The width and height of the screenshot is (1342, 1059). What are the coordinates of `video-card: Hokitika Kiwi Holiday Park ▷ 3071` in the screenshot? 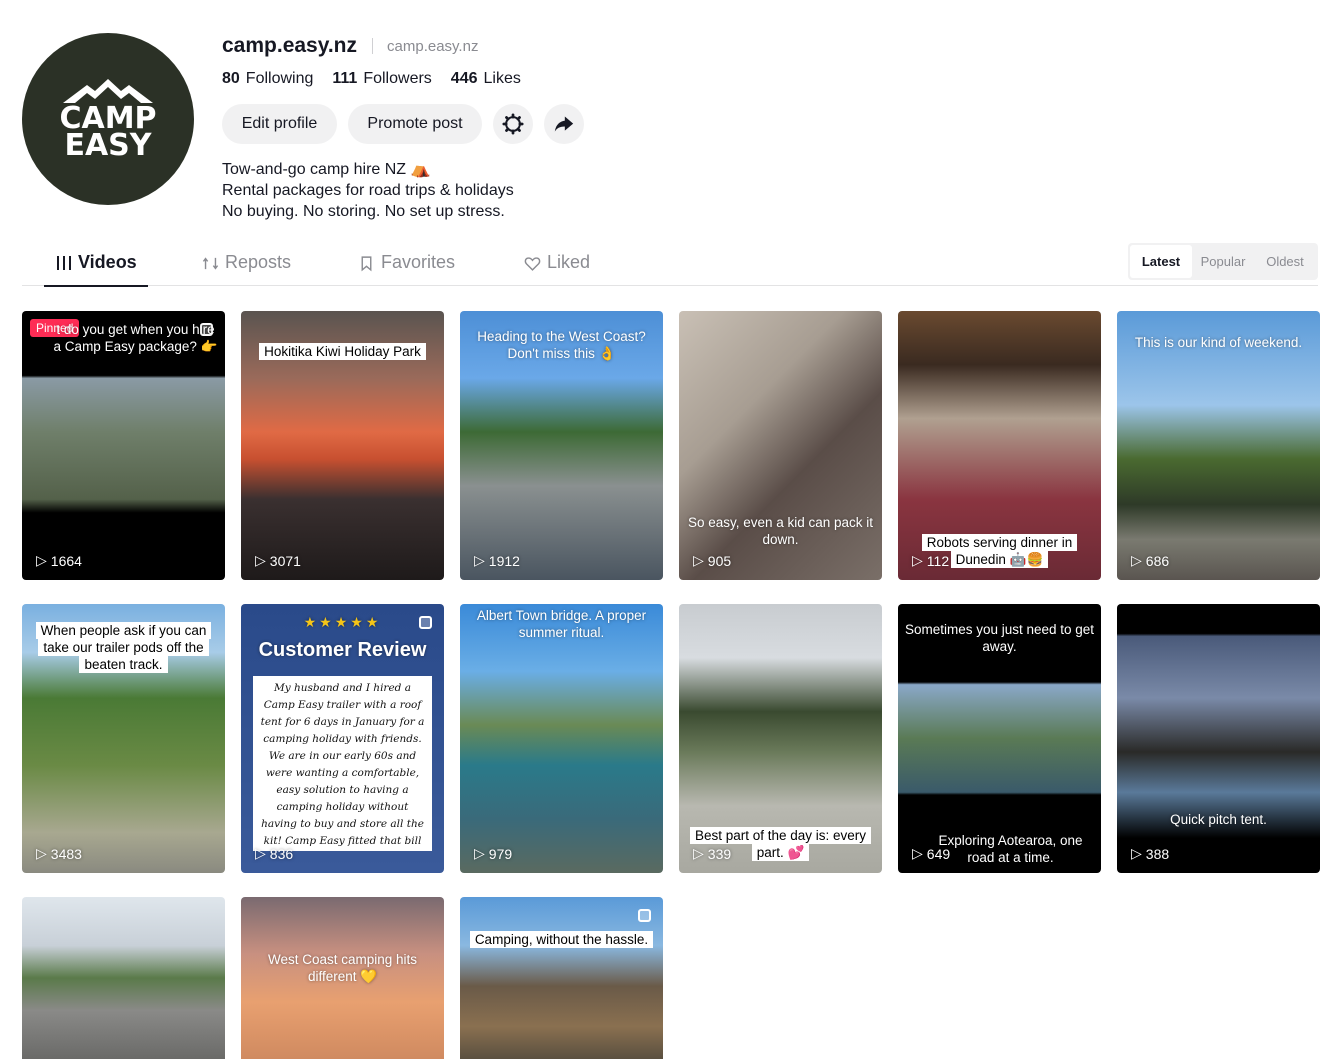 It's located at (342, 445).